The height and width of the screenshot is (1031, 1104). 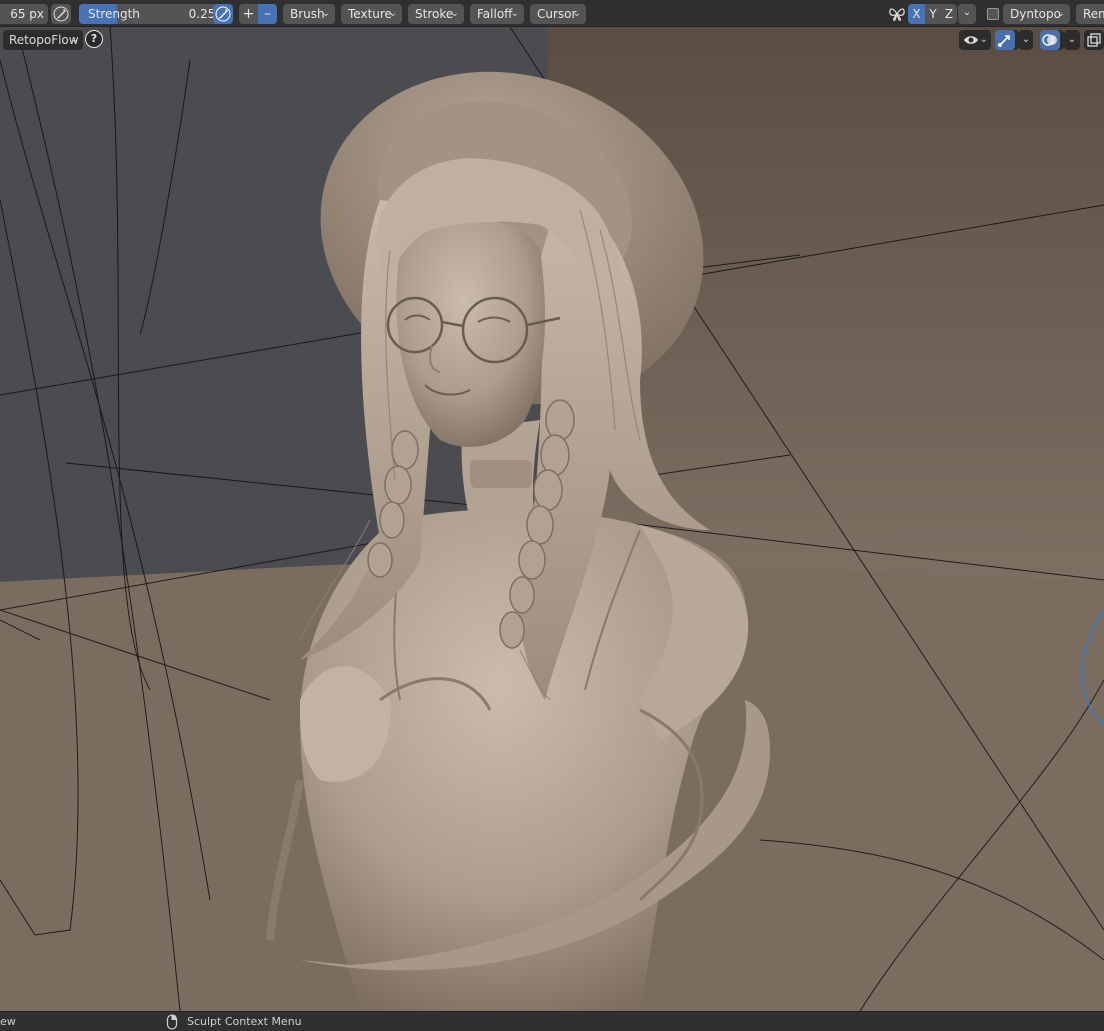 I want to click on mirror-y-toggle: Y, so click(x=933, y=14).